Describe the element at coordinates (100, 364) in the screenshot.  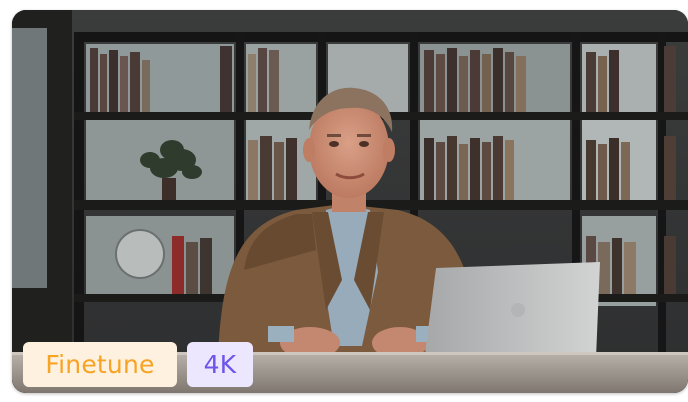
I see `finetune-badge: Finetune` at that location.